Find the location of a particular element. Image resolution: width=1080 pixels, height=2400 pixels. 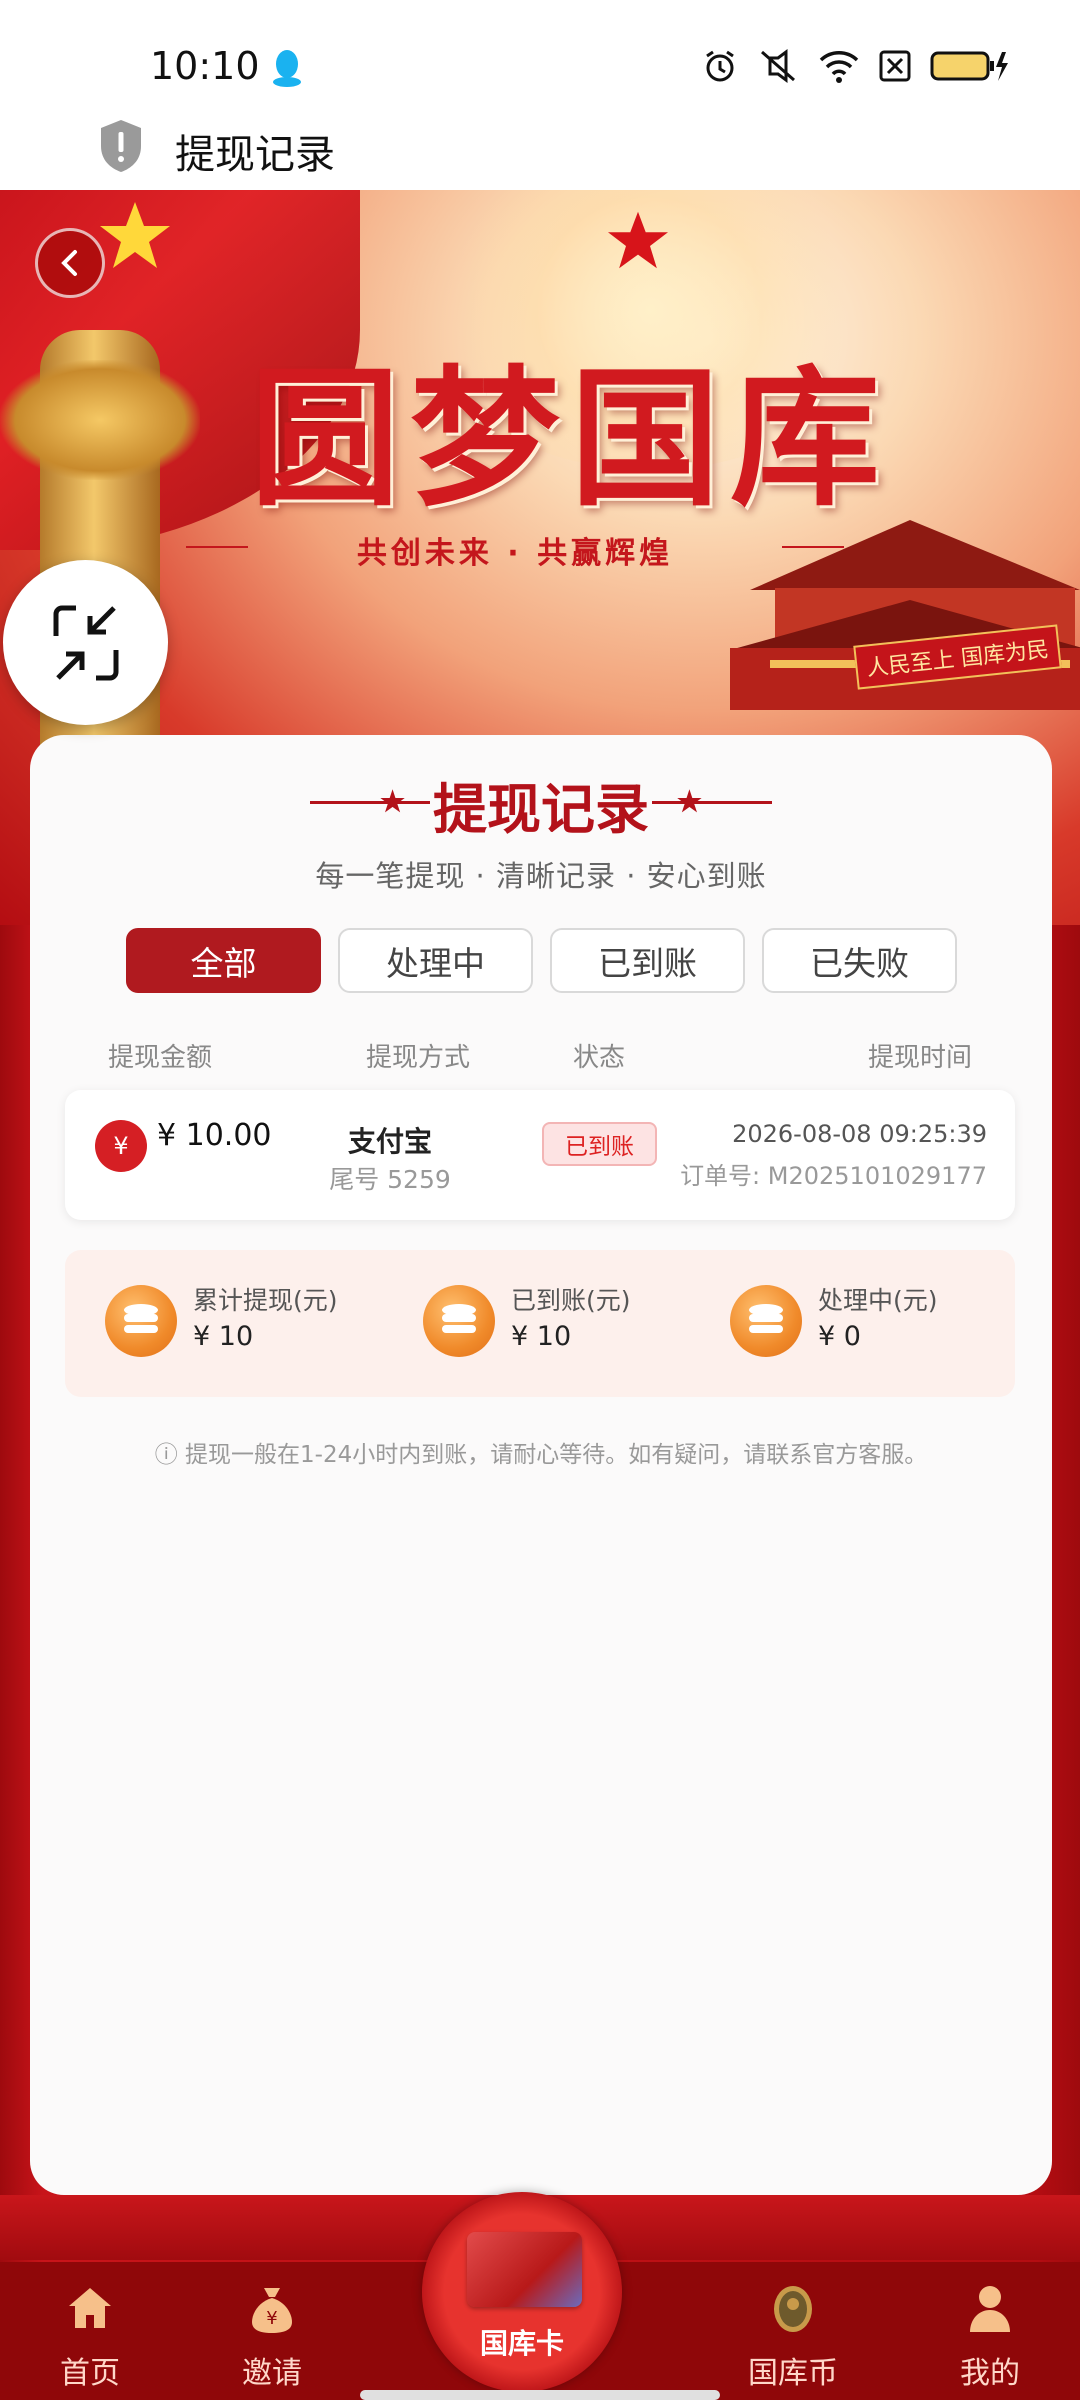

column-header-method: 提现方式 is located at coordinates (418, 1058).